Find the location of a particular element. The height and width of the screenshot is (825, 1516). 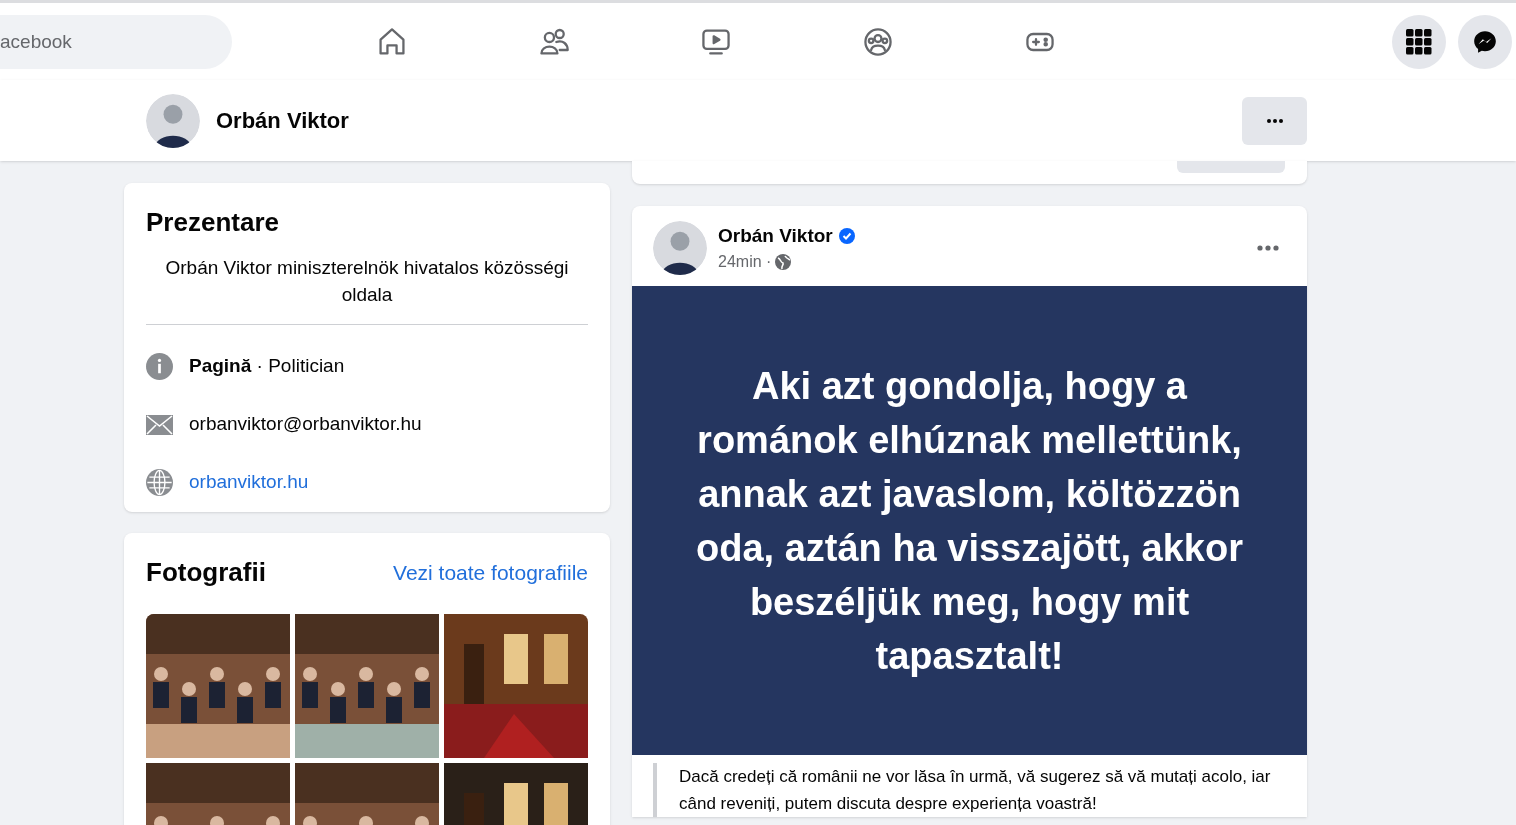

page-name: Orbán Viktor is located at coordinates (282, 121).